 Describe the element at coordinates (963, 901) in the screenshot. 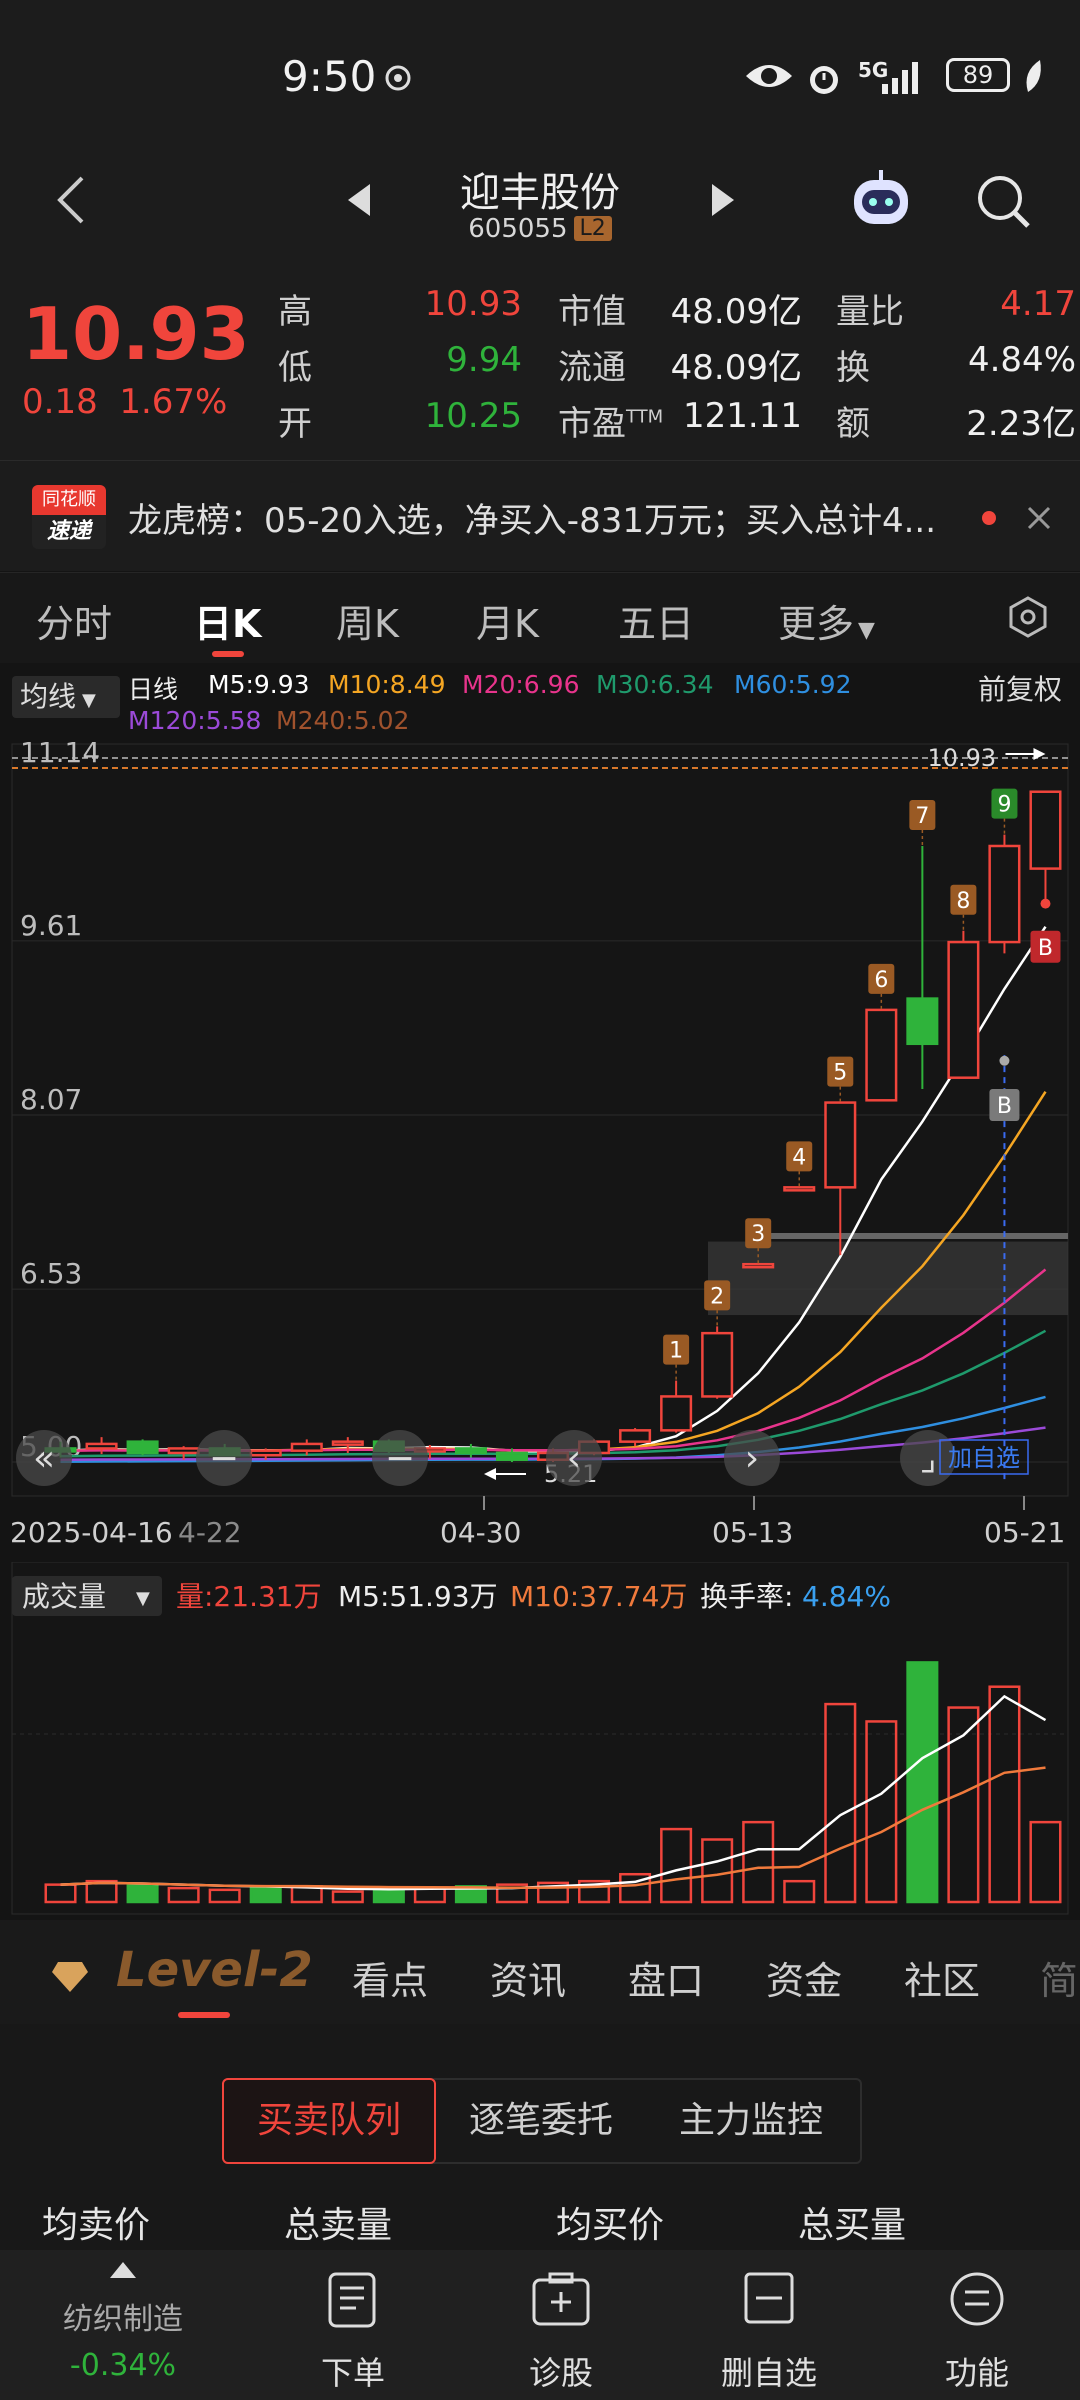

I see `streak-marker-label: 8` at that location.